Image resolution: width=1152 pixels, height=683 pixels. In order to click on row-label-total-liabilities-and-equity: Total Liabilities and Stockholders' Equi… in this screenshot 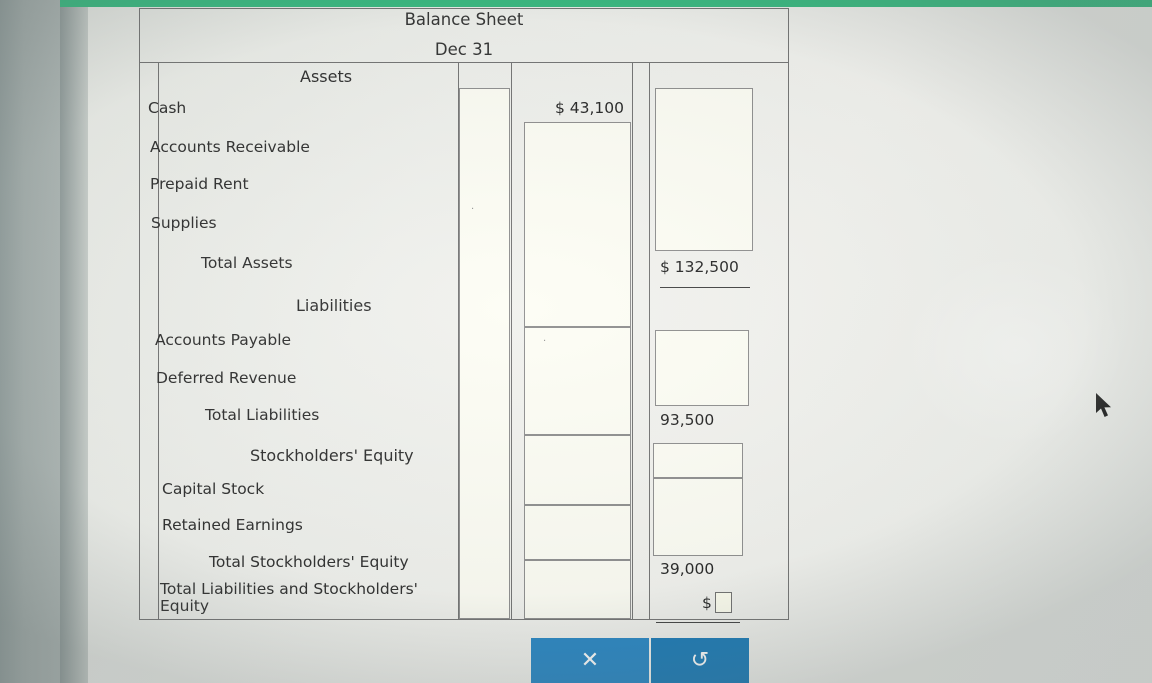, I will do `click(289, 597)`.